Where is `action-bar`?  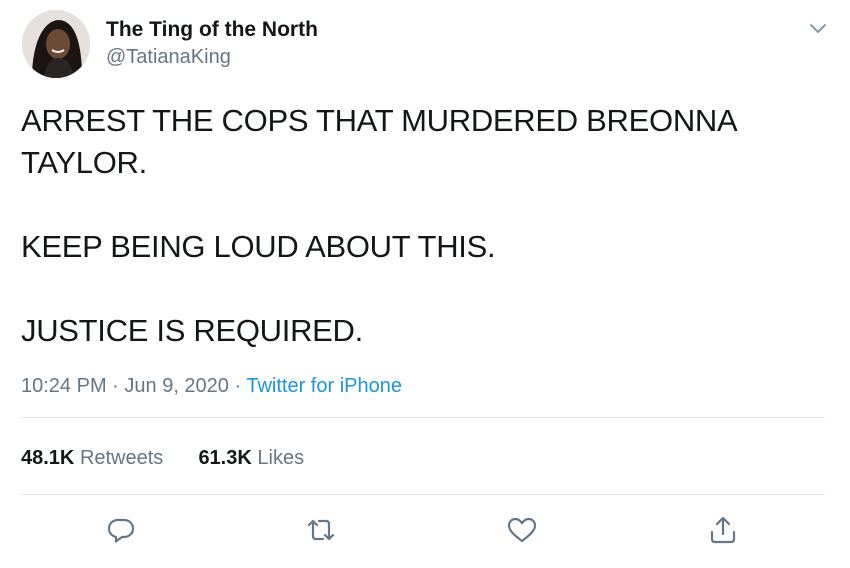 action-bar is located at coordinates (425, 532).